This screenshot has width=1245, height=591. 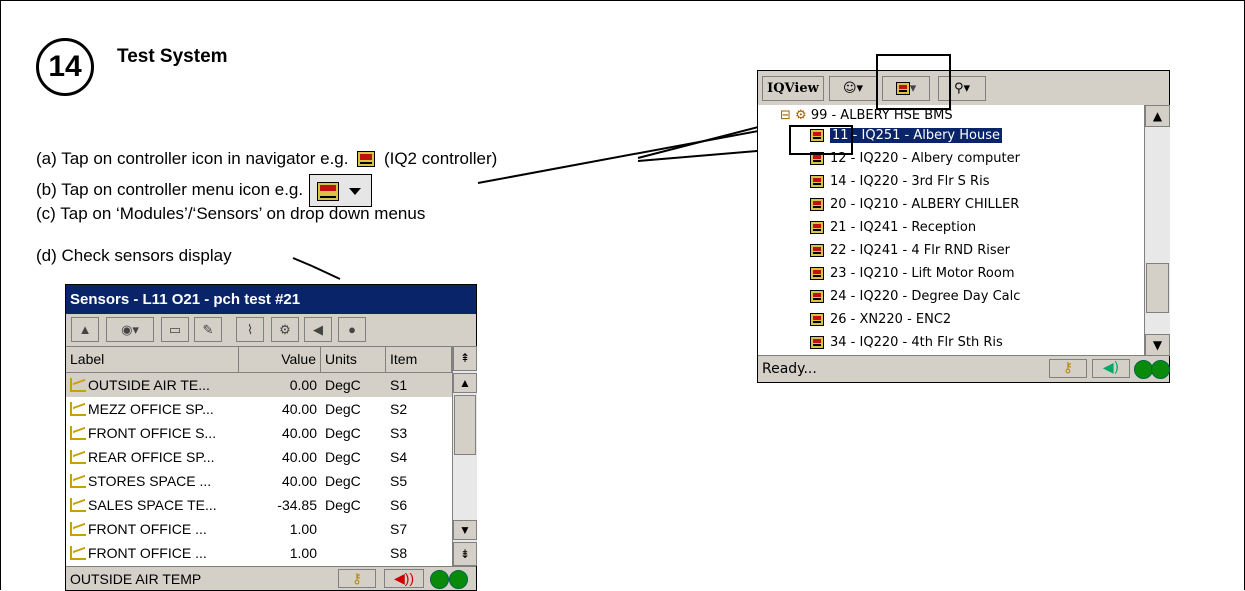 What do you see at coordinates (963, 88) in the screenshot?
I see `navigator-toolbar: IQView ☺▾ ▾ ⚲▾` at bounding box center [963, 88].